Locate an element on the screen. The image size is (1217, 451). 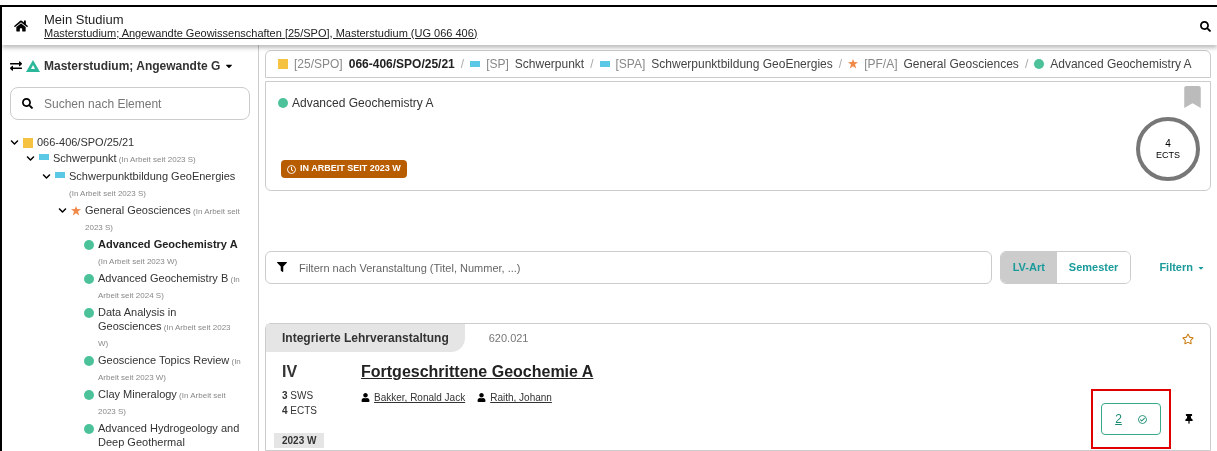
check-icon is located at coordinates (1142, 419).